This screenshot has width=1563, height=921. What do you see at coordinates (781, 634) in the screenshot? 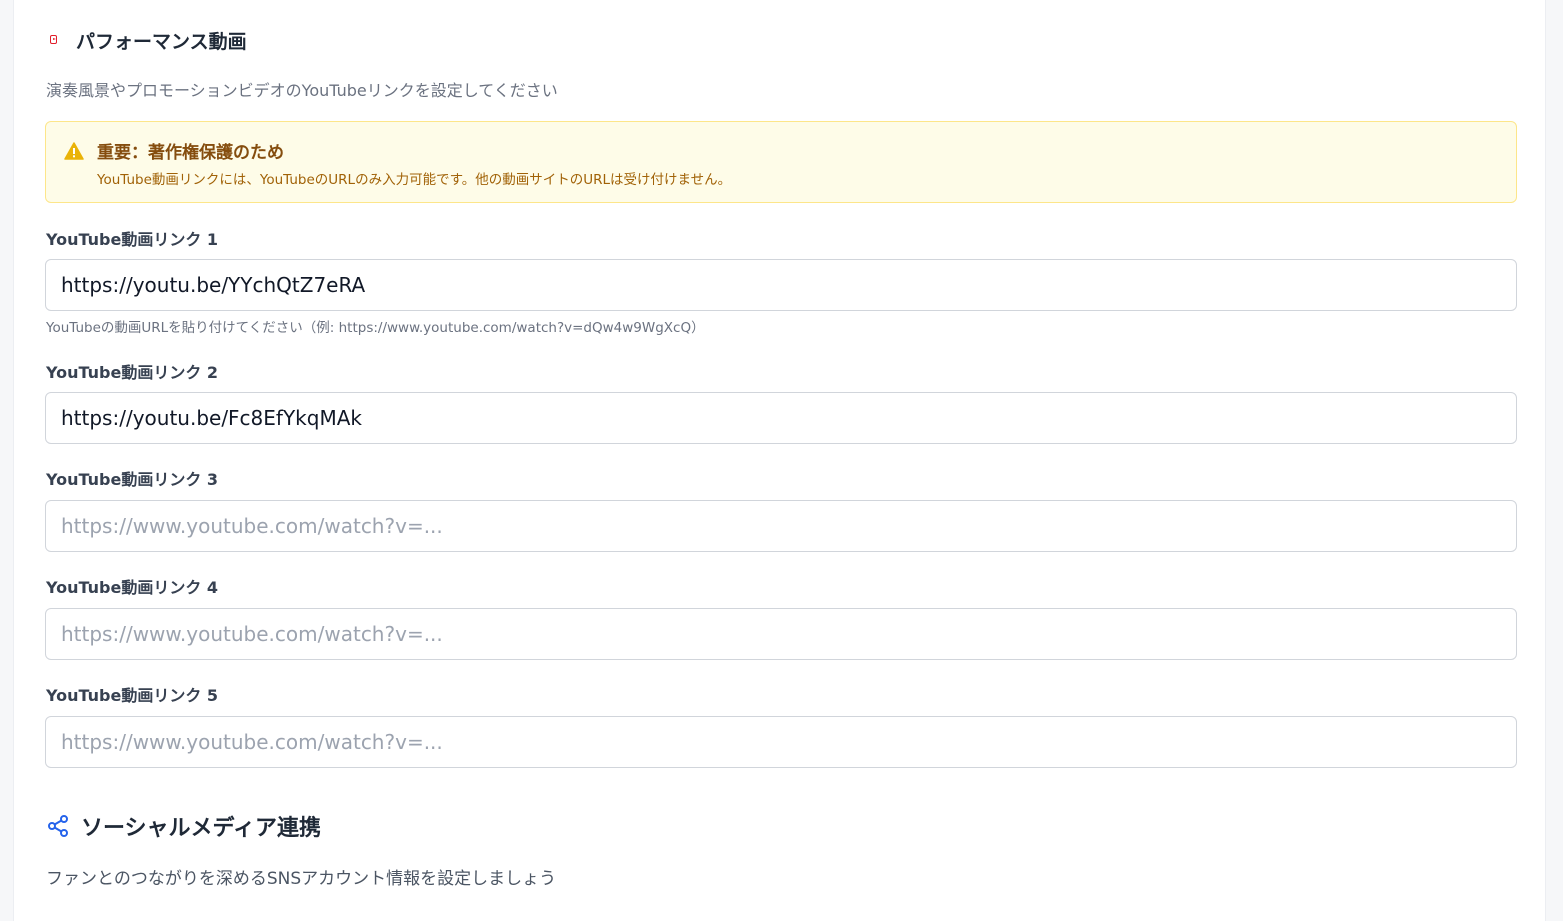
I see `youtube-link-4-input` at bounding box center [781, 634].